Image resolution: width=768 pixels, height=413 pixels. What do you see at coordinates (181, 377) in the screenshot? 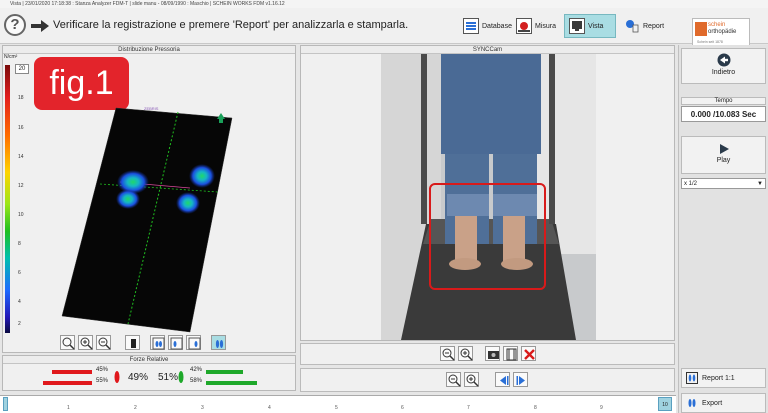
I see `right-foot-icon` at bounding box center [181, 377].